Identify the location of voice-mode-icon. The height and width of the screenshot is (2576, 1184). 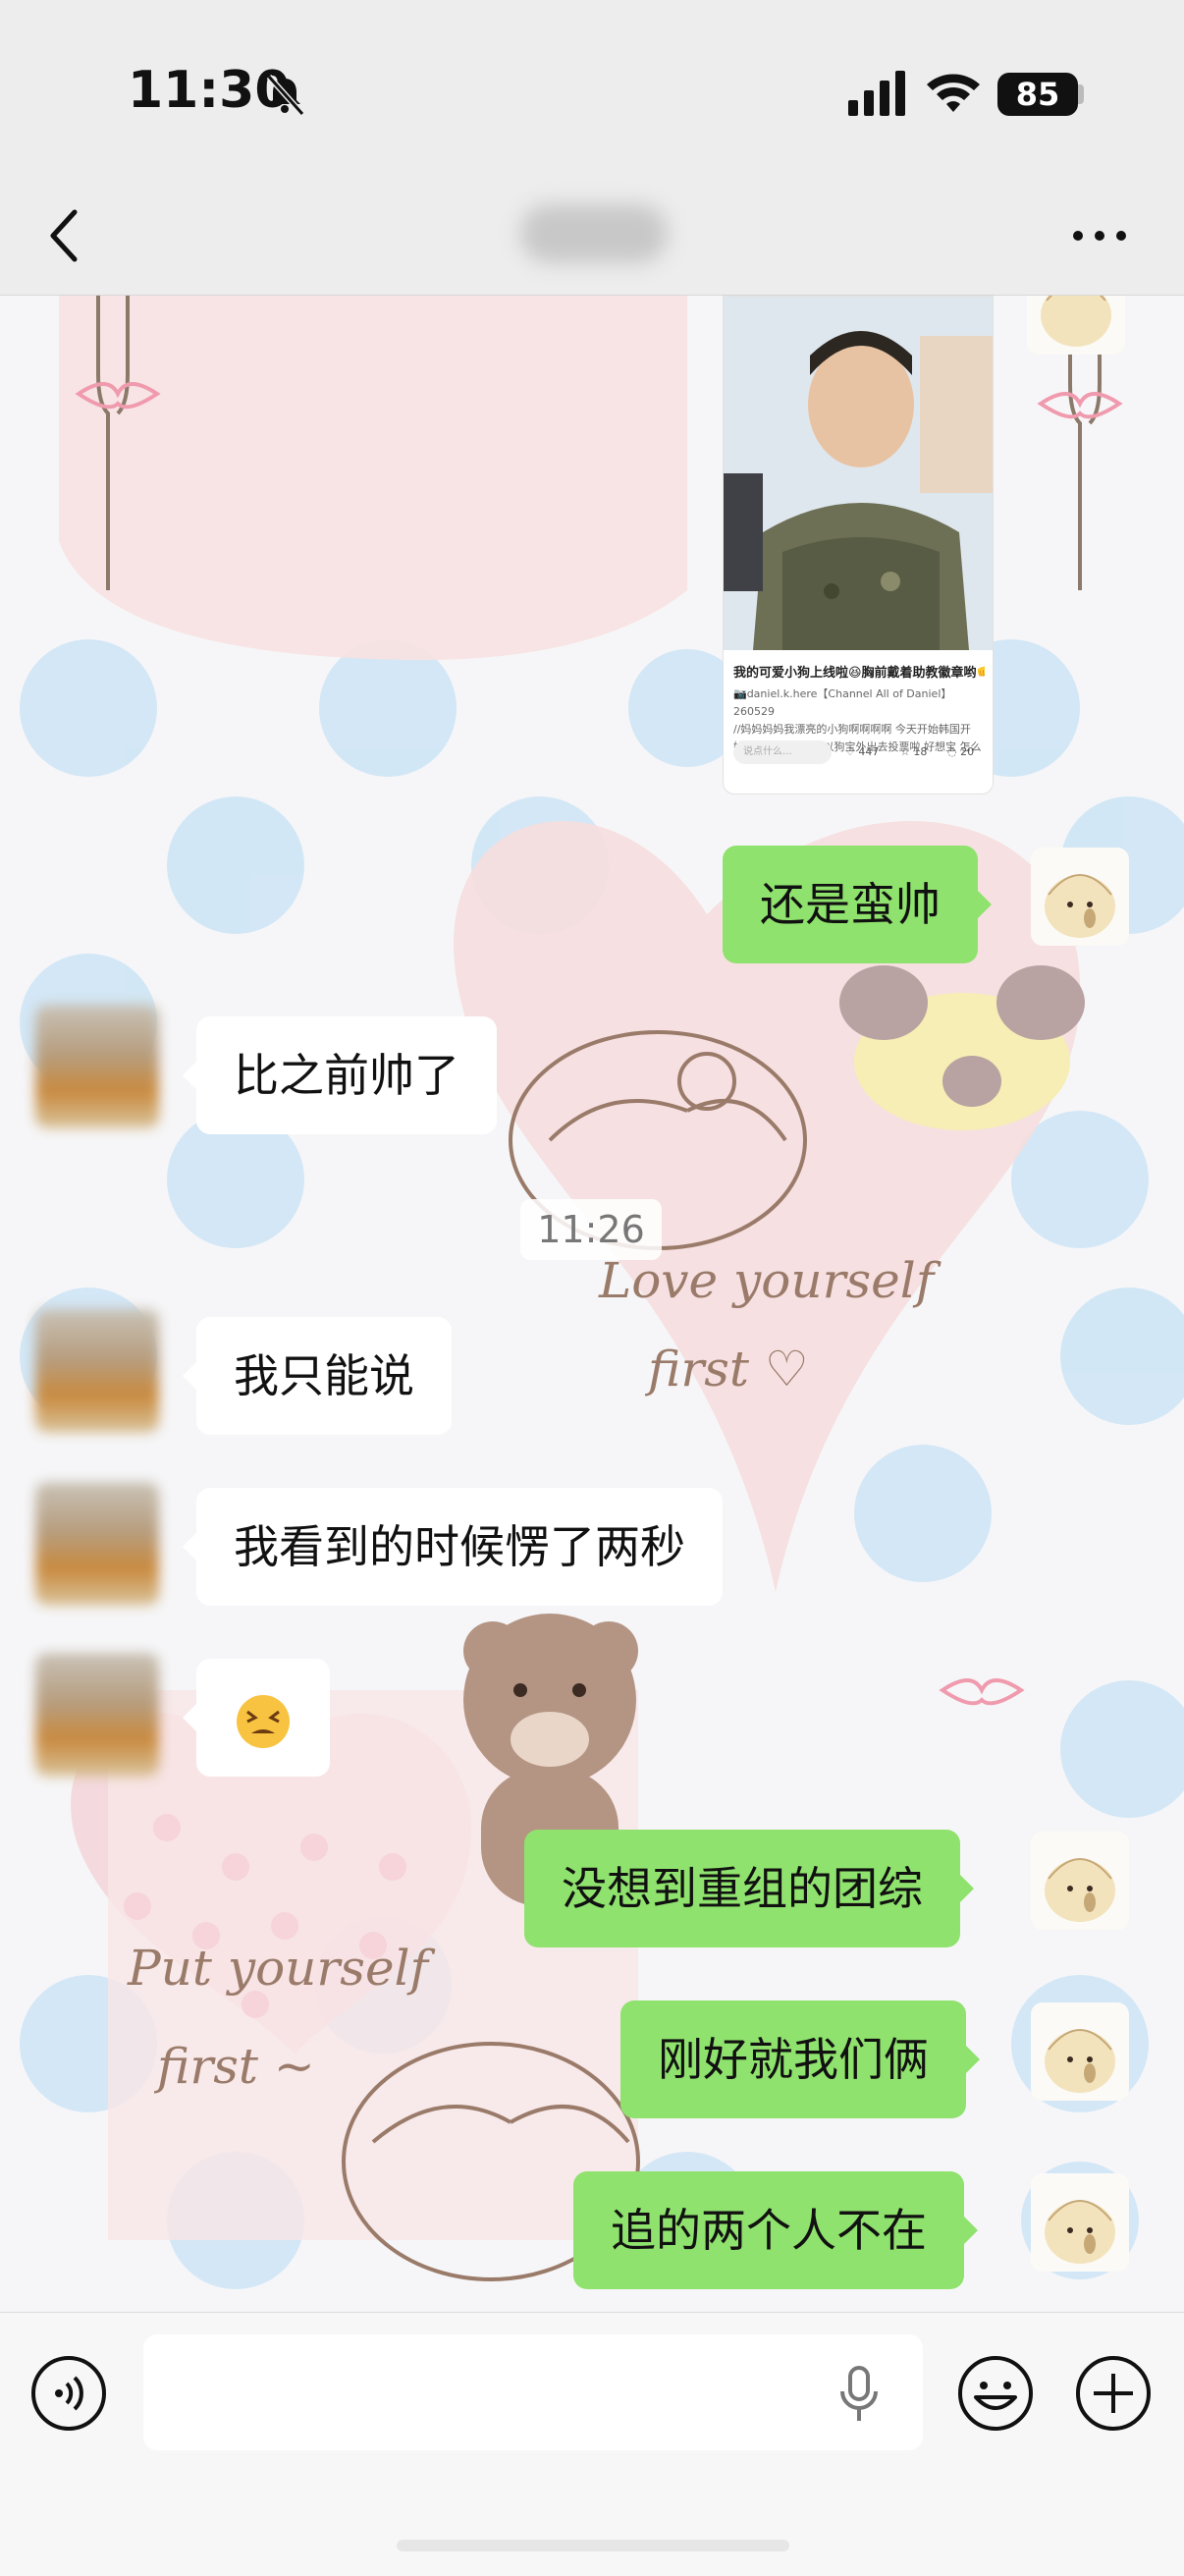
(68, 2393).